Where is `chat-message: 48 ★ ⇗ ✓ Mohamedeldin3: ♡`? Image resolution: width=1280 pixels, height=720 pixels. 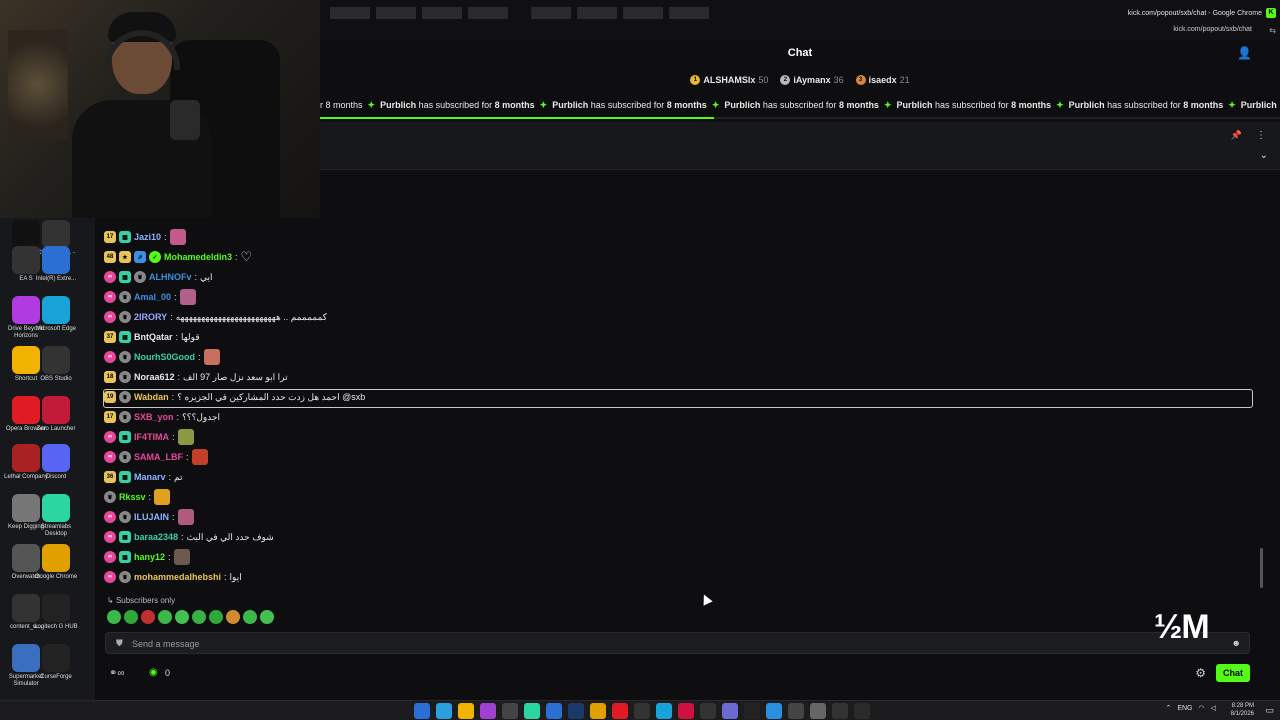
chat-message: 48 ★ ⇗ ✓ Mohamedeldin3: ♡ is located at coordinates (178, 257).